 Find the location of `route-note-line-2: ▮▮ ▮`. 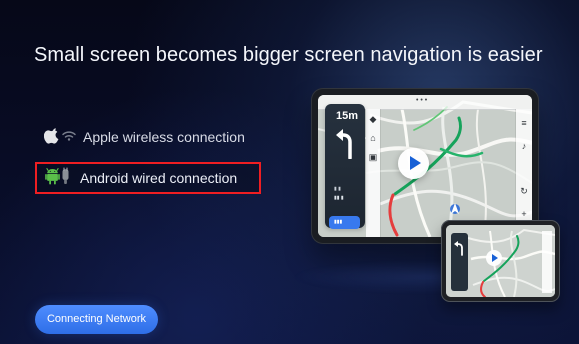

route-note-line-2: ▮▮ ▮ is located at coordinates (339, 198).